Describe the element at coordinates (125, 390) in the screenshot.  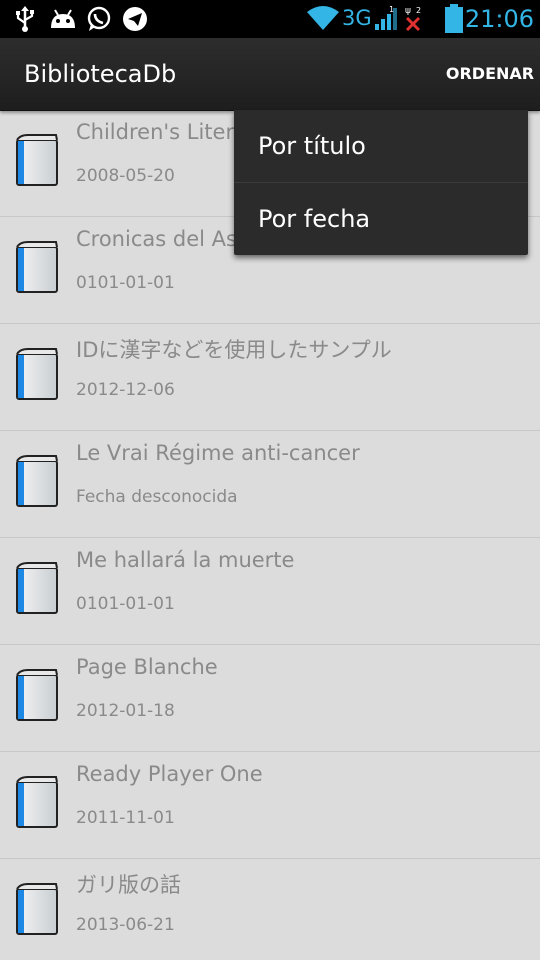
I see `book-date: 2012-12-06` at that location.